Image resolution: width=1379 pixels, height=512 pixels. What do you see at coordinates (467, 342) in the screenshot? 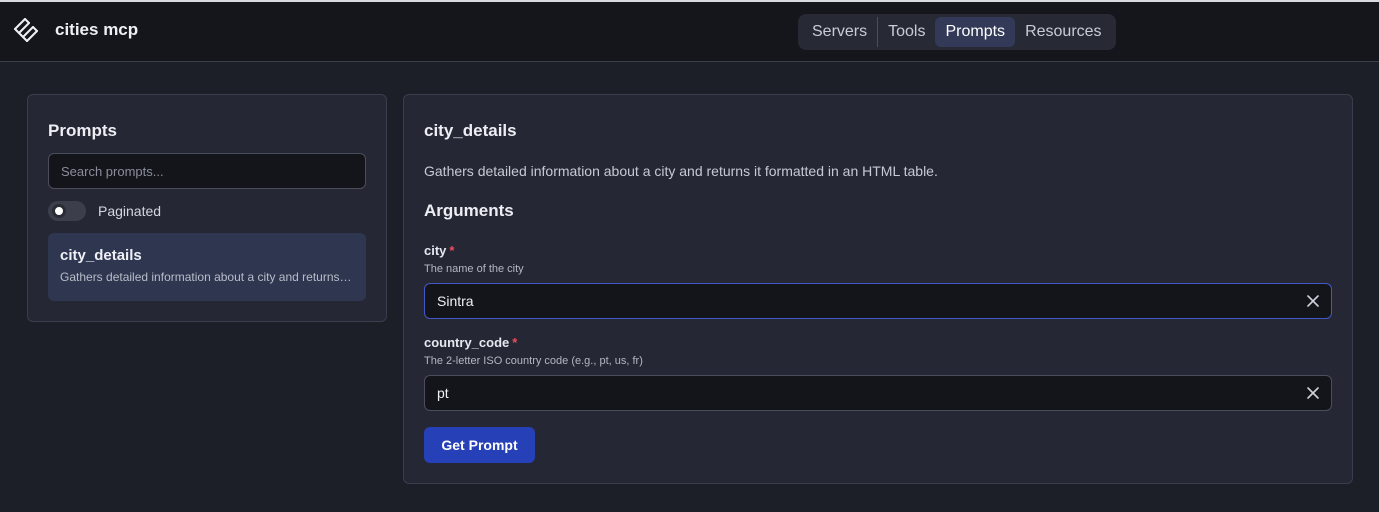
I see `country-code-label-text: country_code` at bounding box center [467, 342].